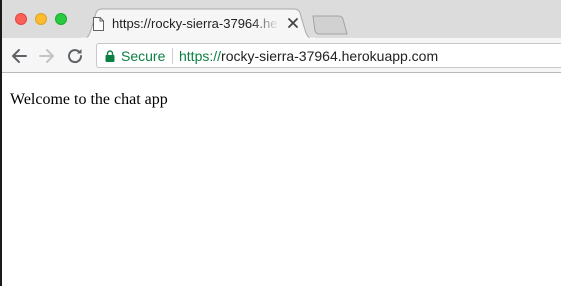  Describe the element at coordinates (19, 56) in the screenshot. I see `back-arrow-icon` at that location.